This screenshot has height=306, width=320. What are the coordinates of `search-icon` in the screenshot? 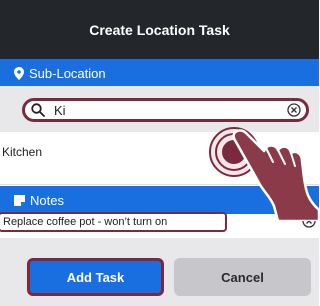 It's located at (38, 110).